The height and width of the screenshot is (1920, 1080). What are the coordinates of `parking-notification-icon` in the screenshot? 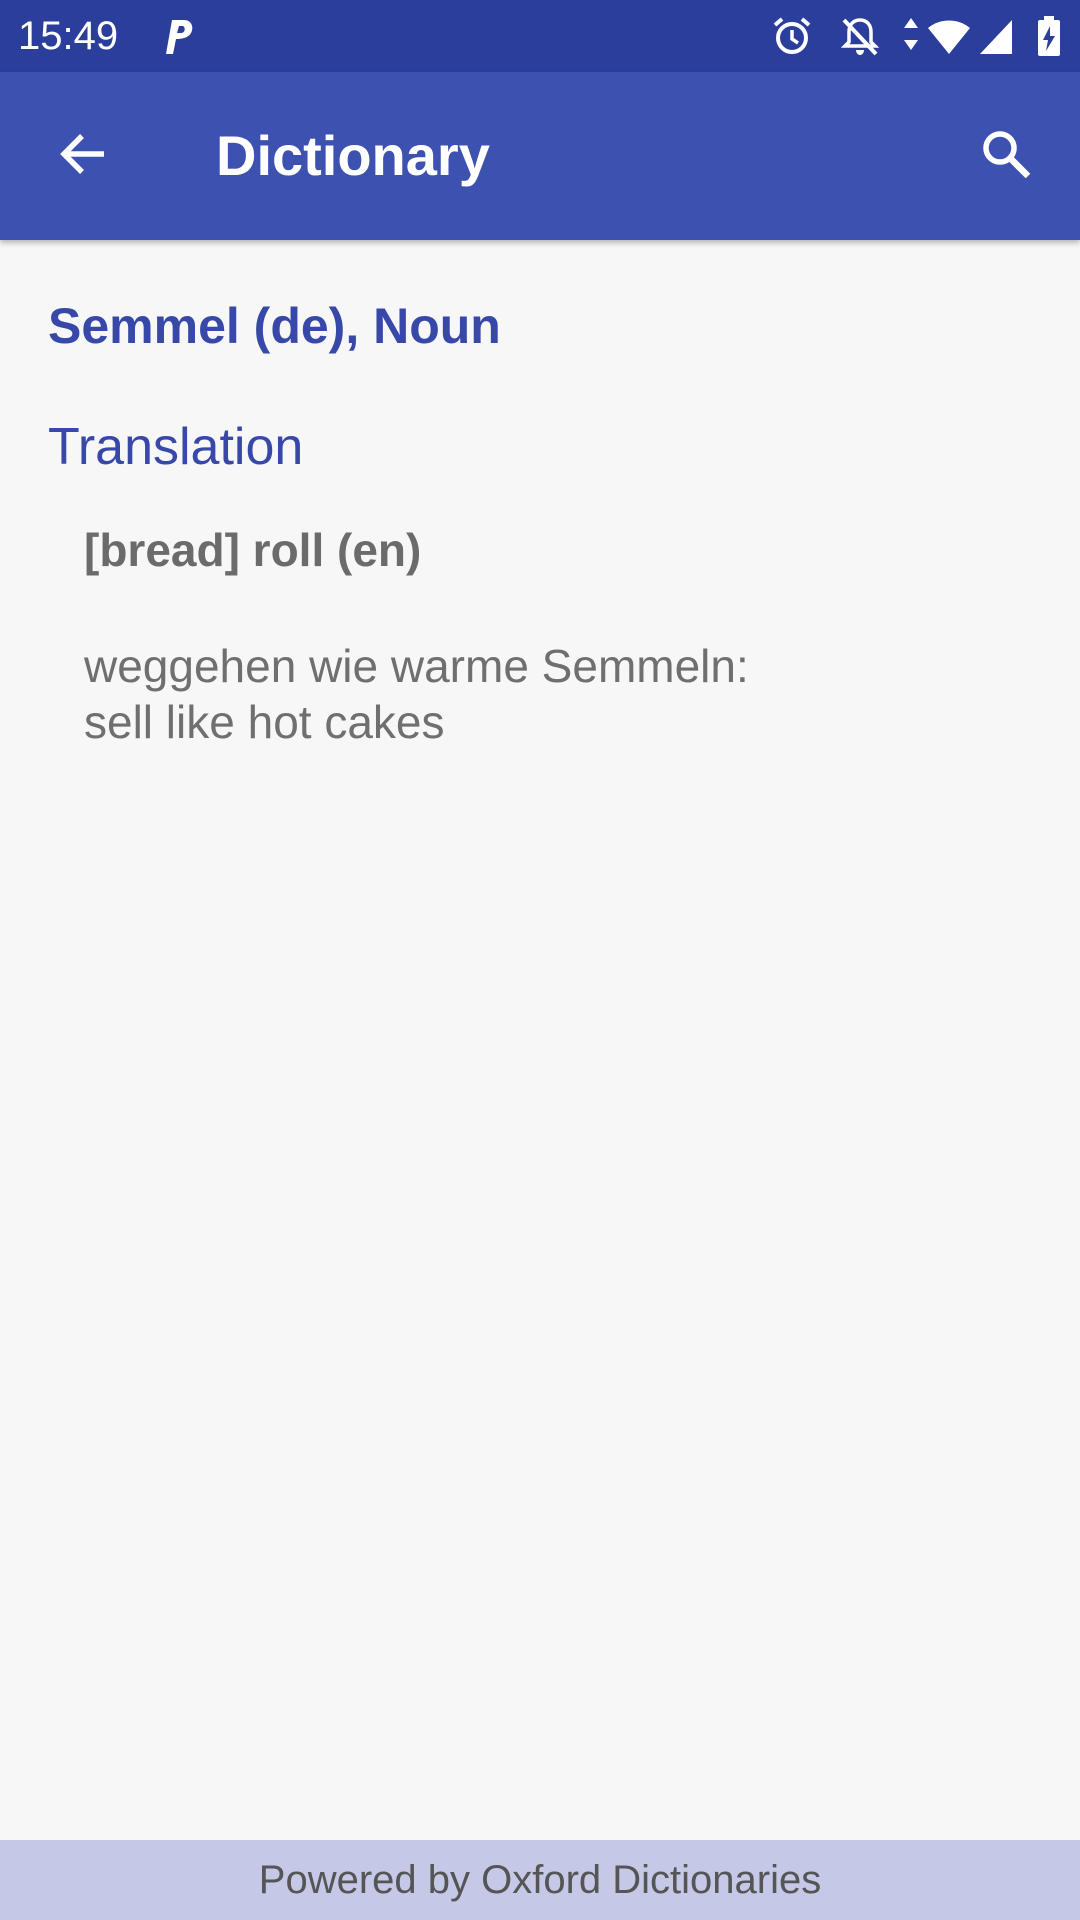 It's located at (178, 36).